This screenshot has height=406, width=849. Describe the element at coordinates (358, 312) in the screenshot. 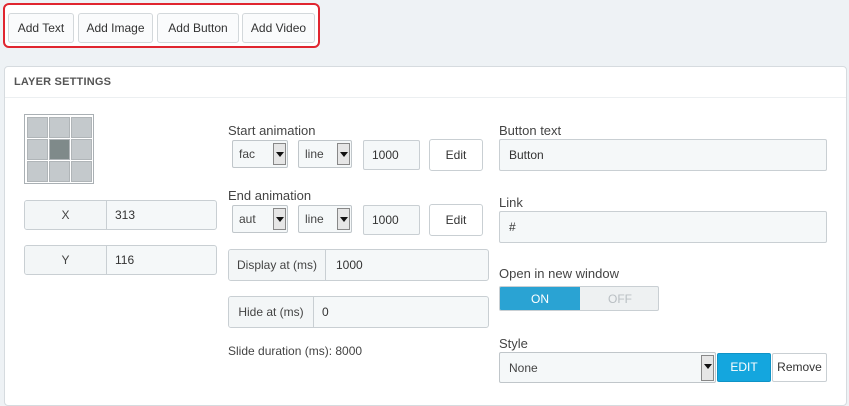

I see `hide-at-field: Hide at (ms) 0` at that location.